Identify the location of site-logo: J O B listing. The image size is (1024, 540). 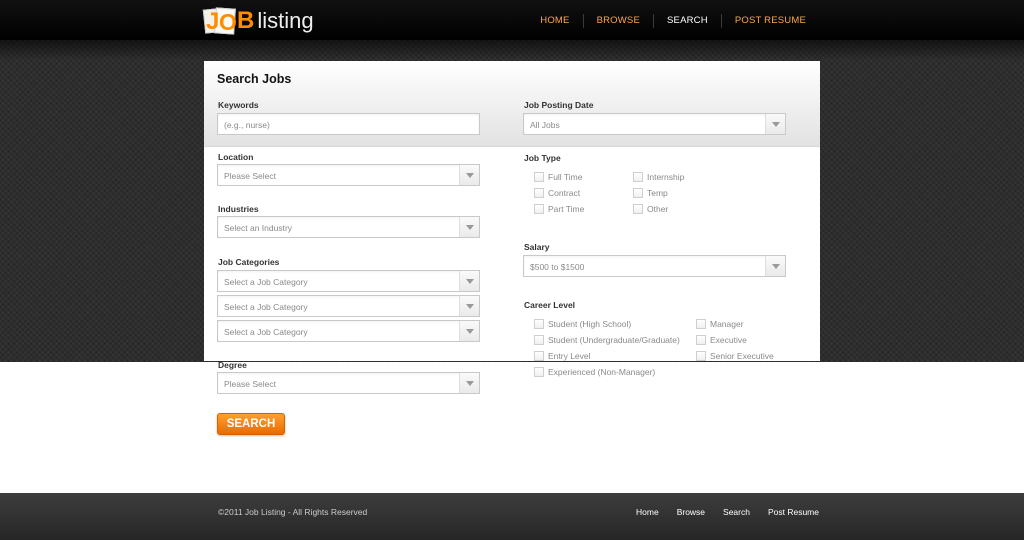
(258, 21).